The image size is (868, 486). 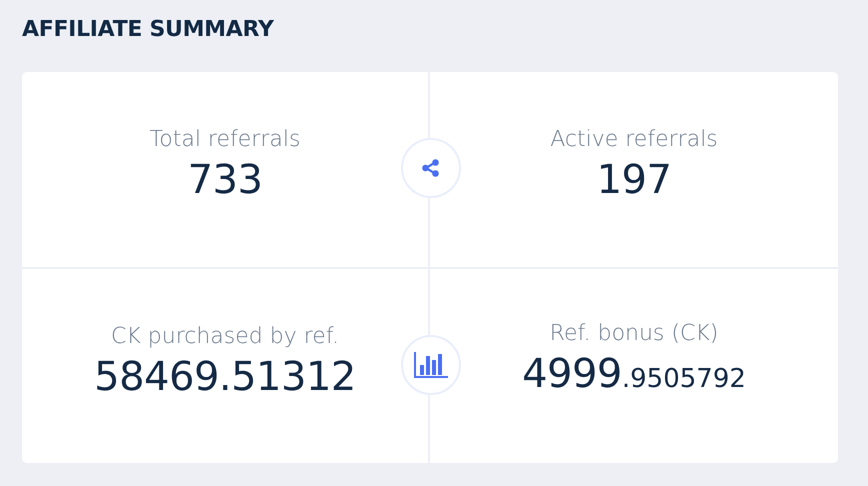 What do you see at coordinates (225, 336) in the screenshot?
I see `stat-label: CK purchased by ref.` at bounding box center [225, 336].